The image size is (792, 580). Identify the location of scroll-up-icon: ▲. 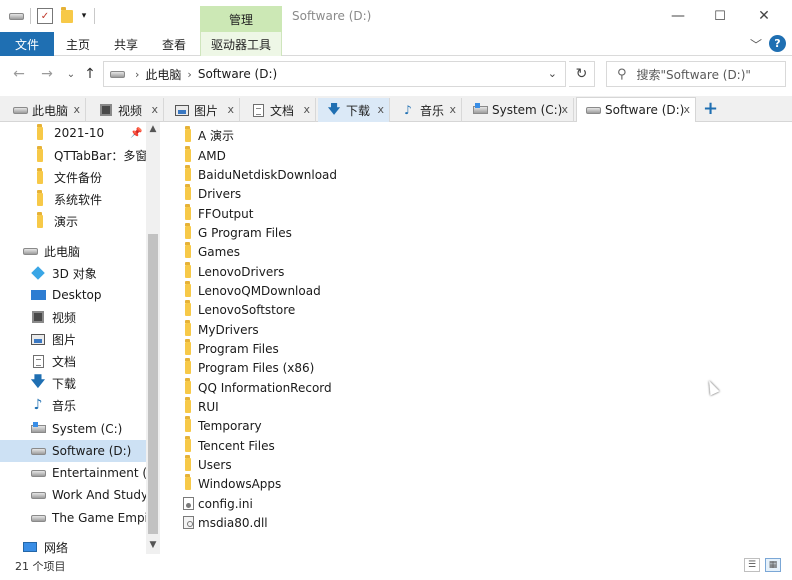
(153, 129).